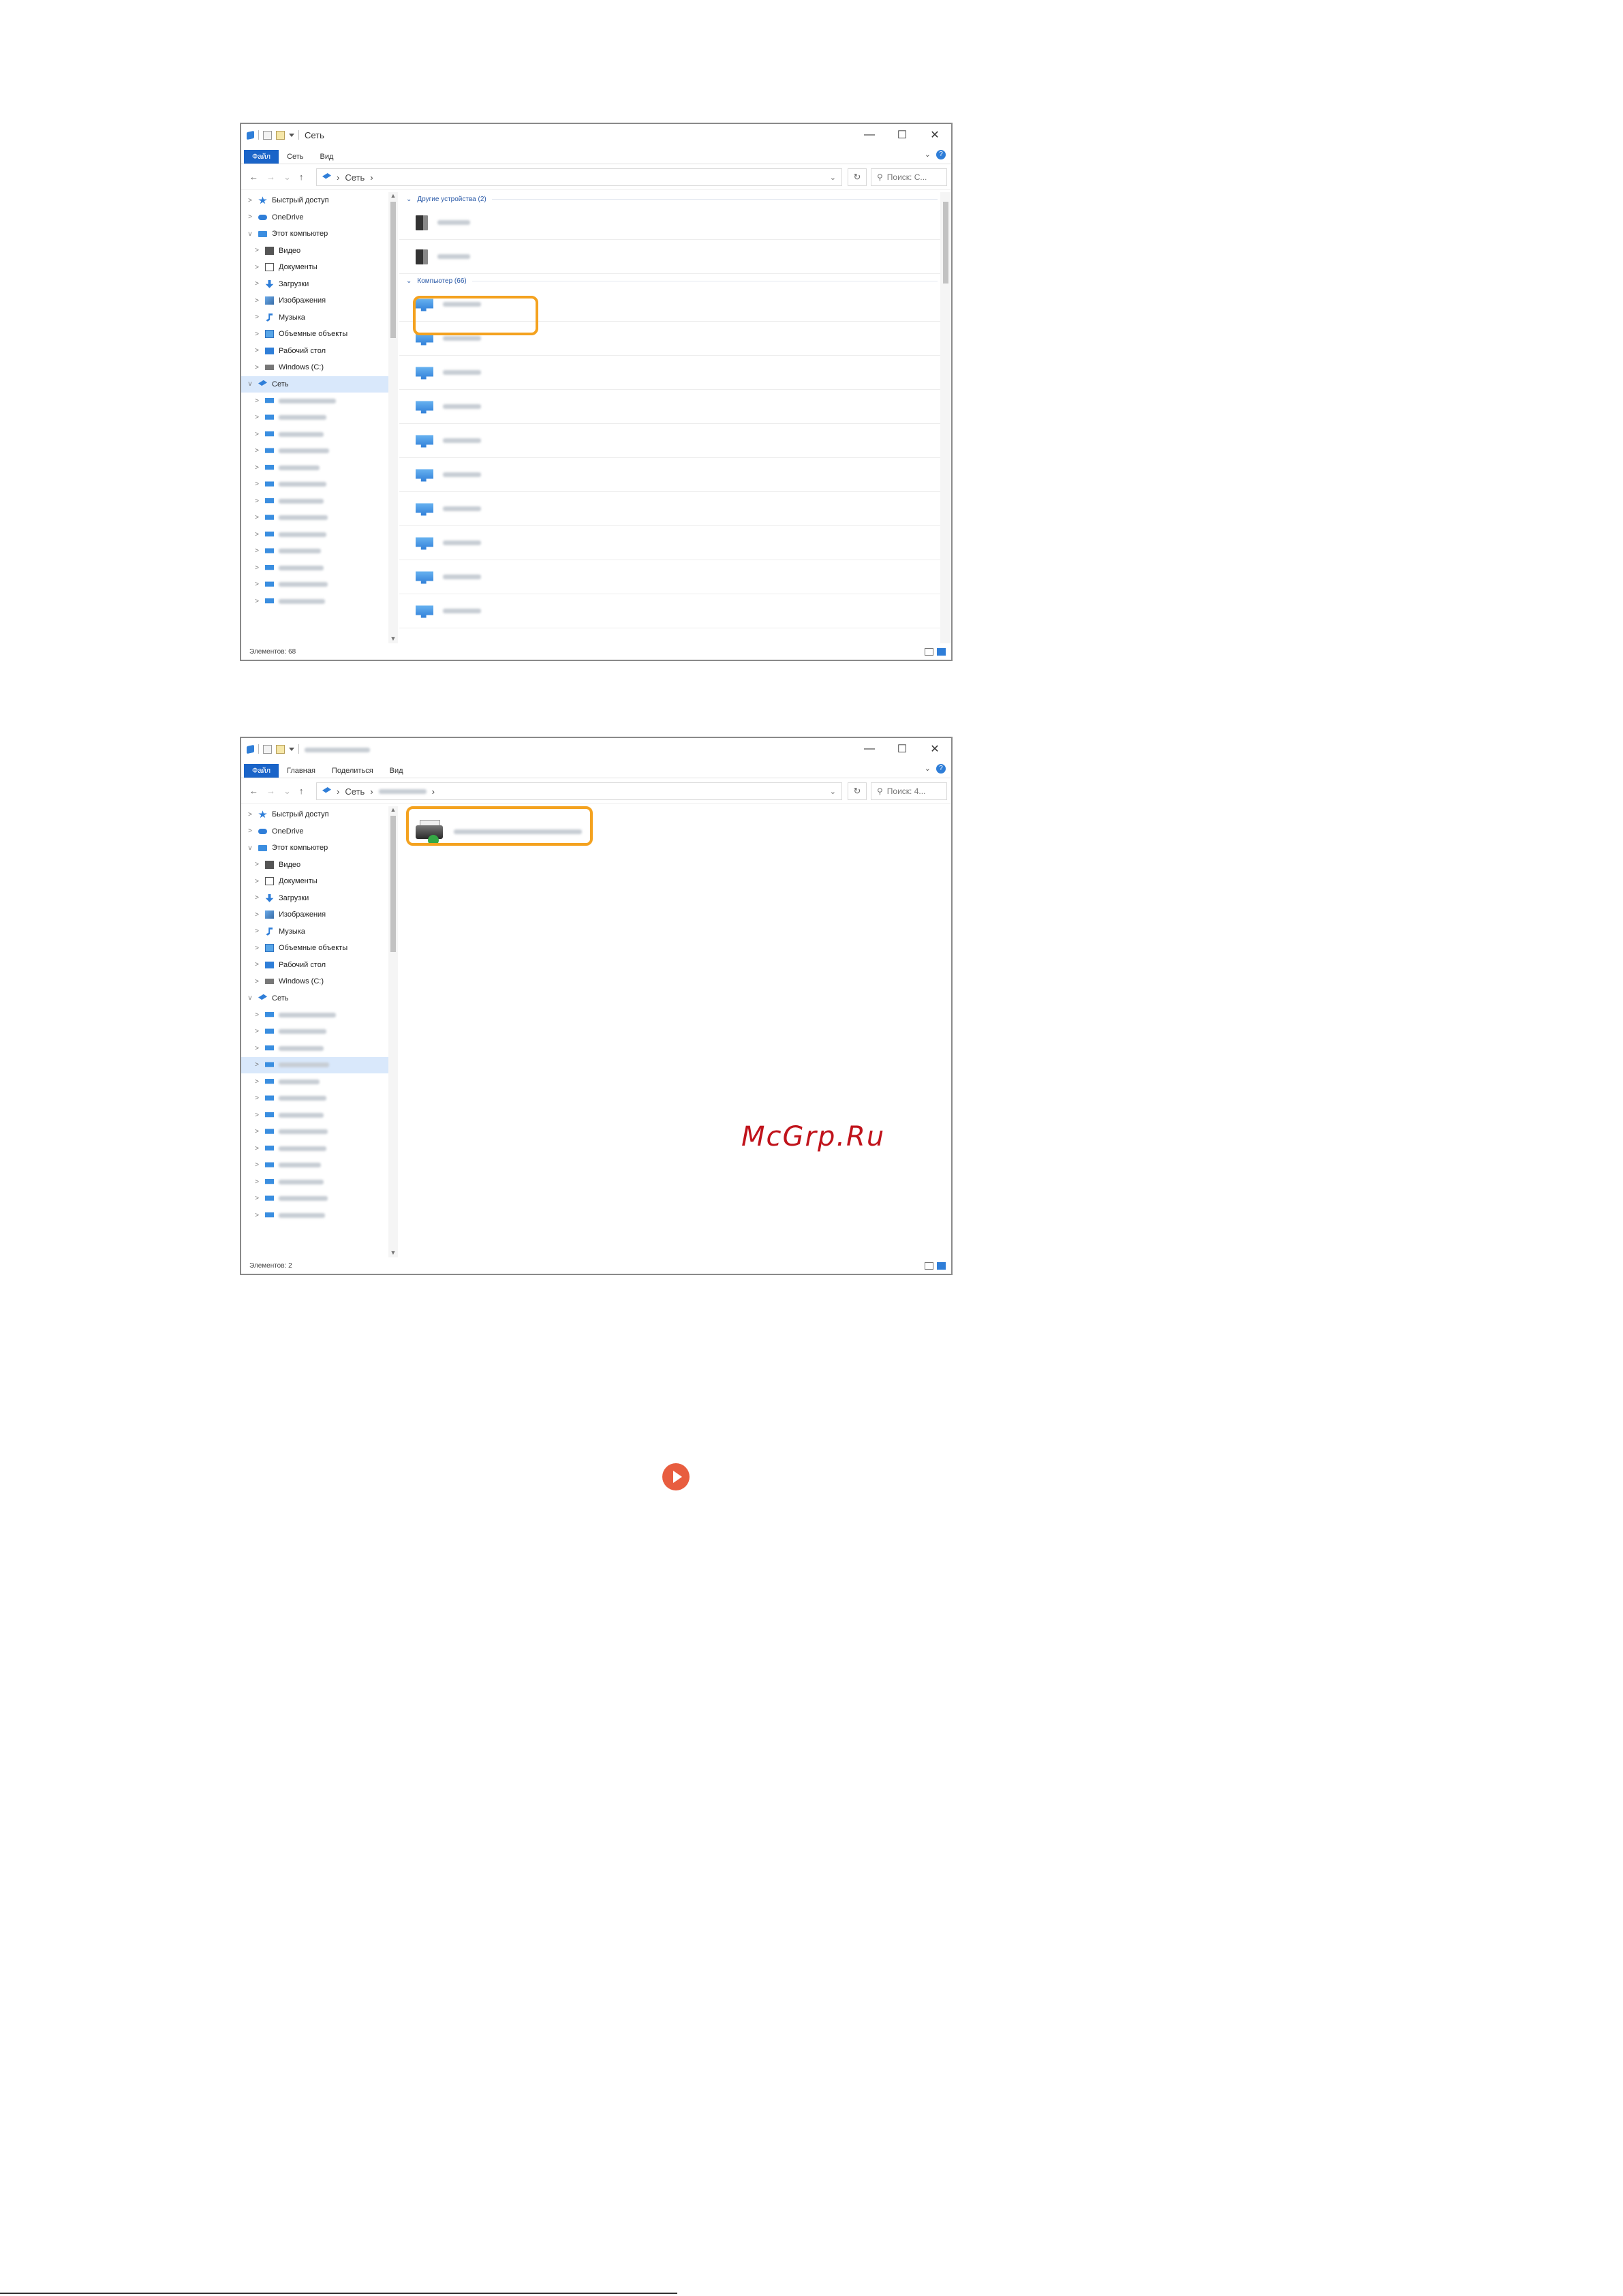  I want to click on breadcrumb-network: Сеть, so click(355, 178).